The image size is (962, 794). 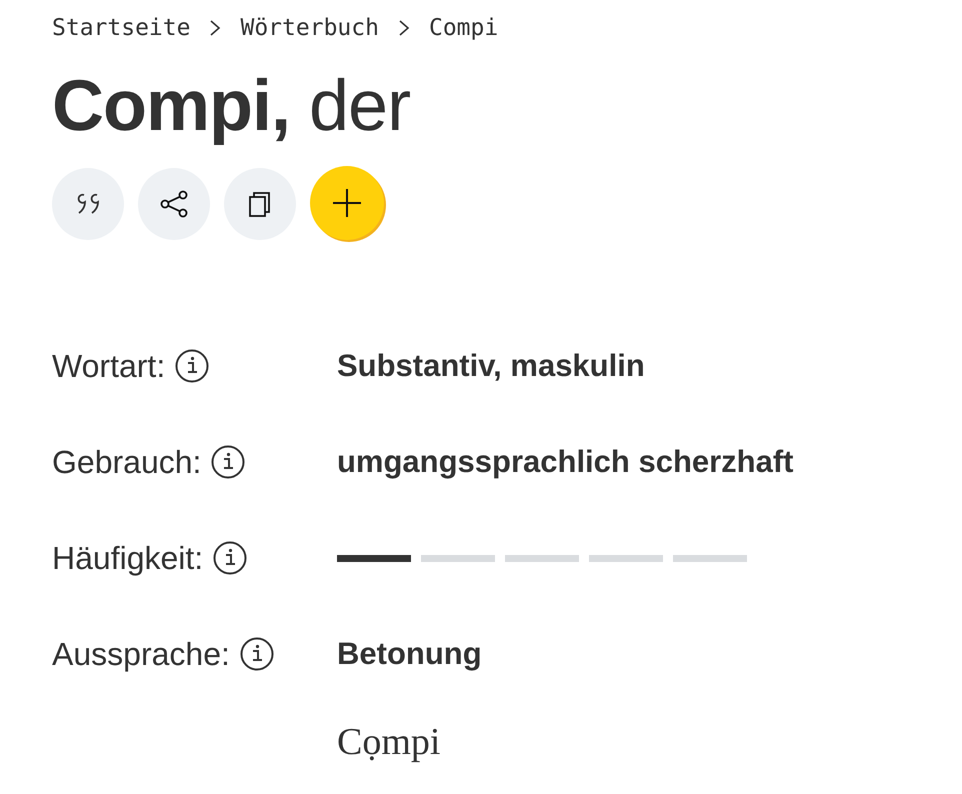 I want to click on detail-value: Substantiv, maskulin, so click(x=491, y=366).